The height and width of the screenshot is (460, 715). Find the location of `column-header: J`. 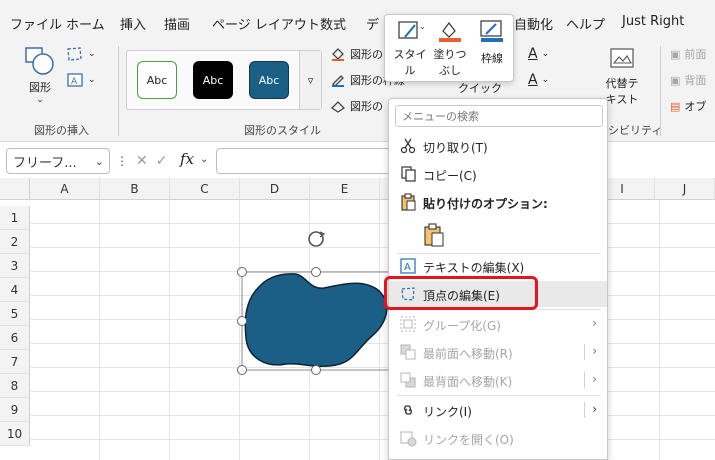

column-header: J is located at coordinates (685, 189).